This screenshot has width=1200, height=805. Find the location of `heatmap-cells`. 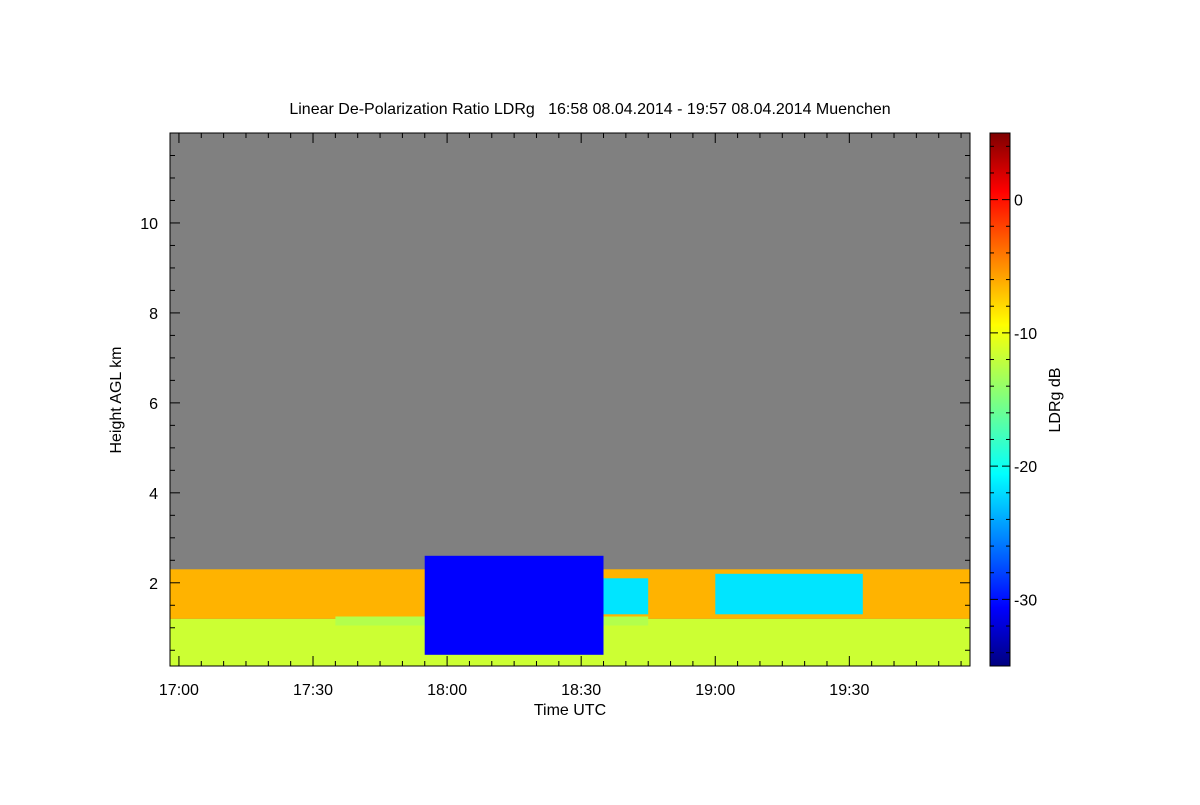

heatmap-cells is located at coordinates (570, 610).